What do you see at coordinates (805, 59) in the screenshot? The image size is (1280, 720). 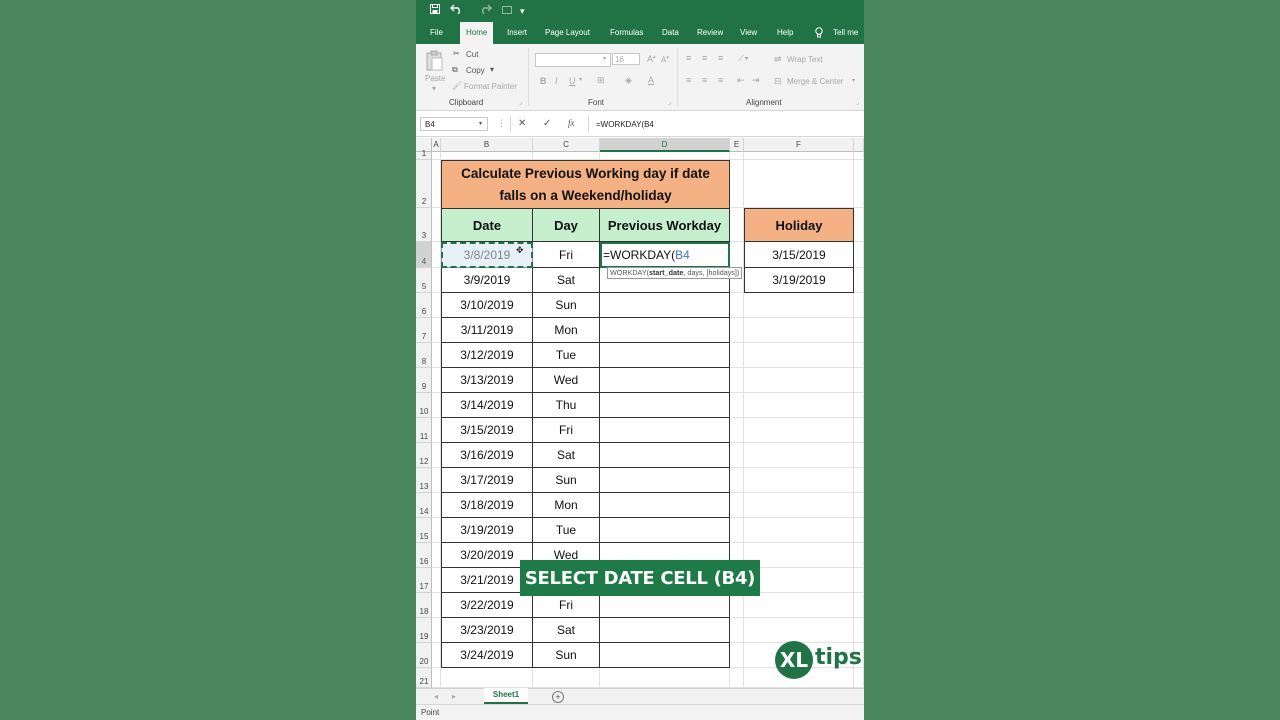 I see `wrap-text-button: Wrap Text` at bounding box center [805, 59].